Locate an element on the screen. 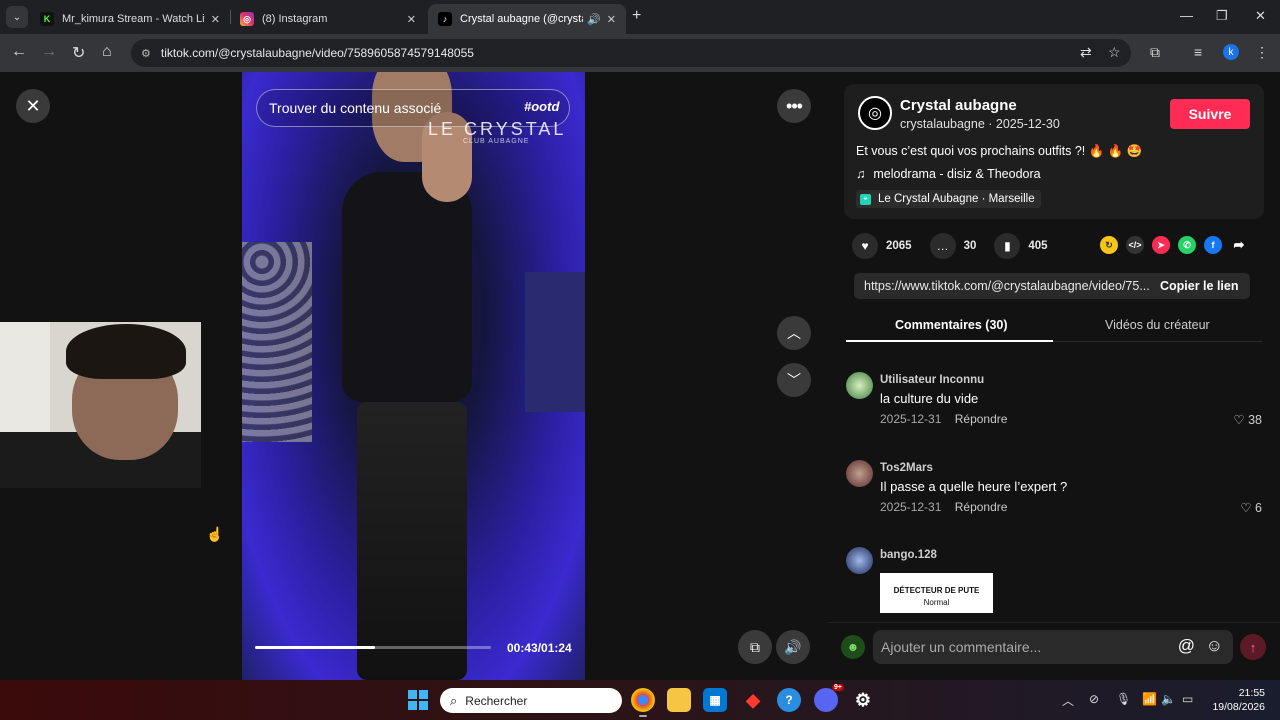  menu-kebab-icon: ⋮ is located at coordinates (1262, 52).